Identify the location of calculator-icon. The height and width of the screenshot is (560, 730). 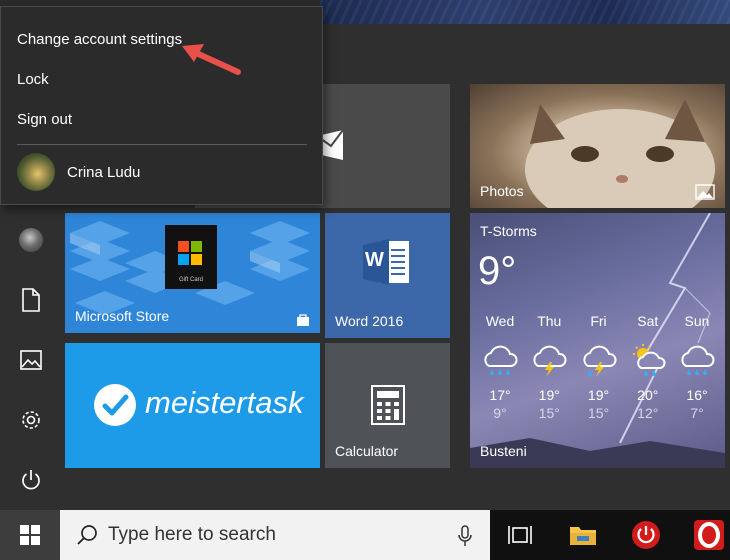
(388, 405).